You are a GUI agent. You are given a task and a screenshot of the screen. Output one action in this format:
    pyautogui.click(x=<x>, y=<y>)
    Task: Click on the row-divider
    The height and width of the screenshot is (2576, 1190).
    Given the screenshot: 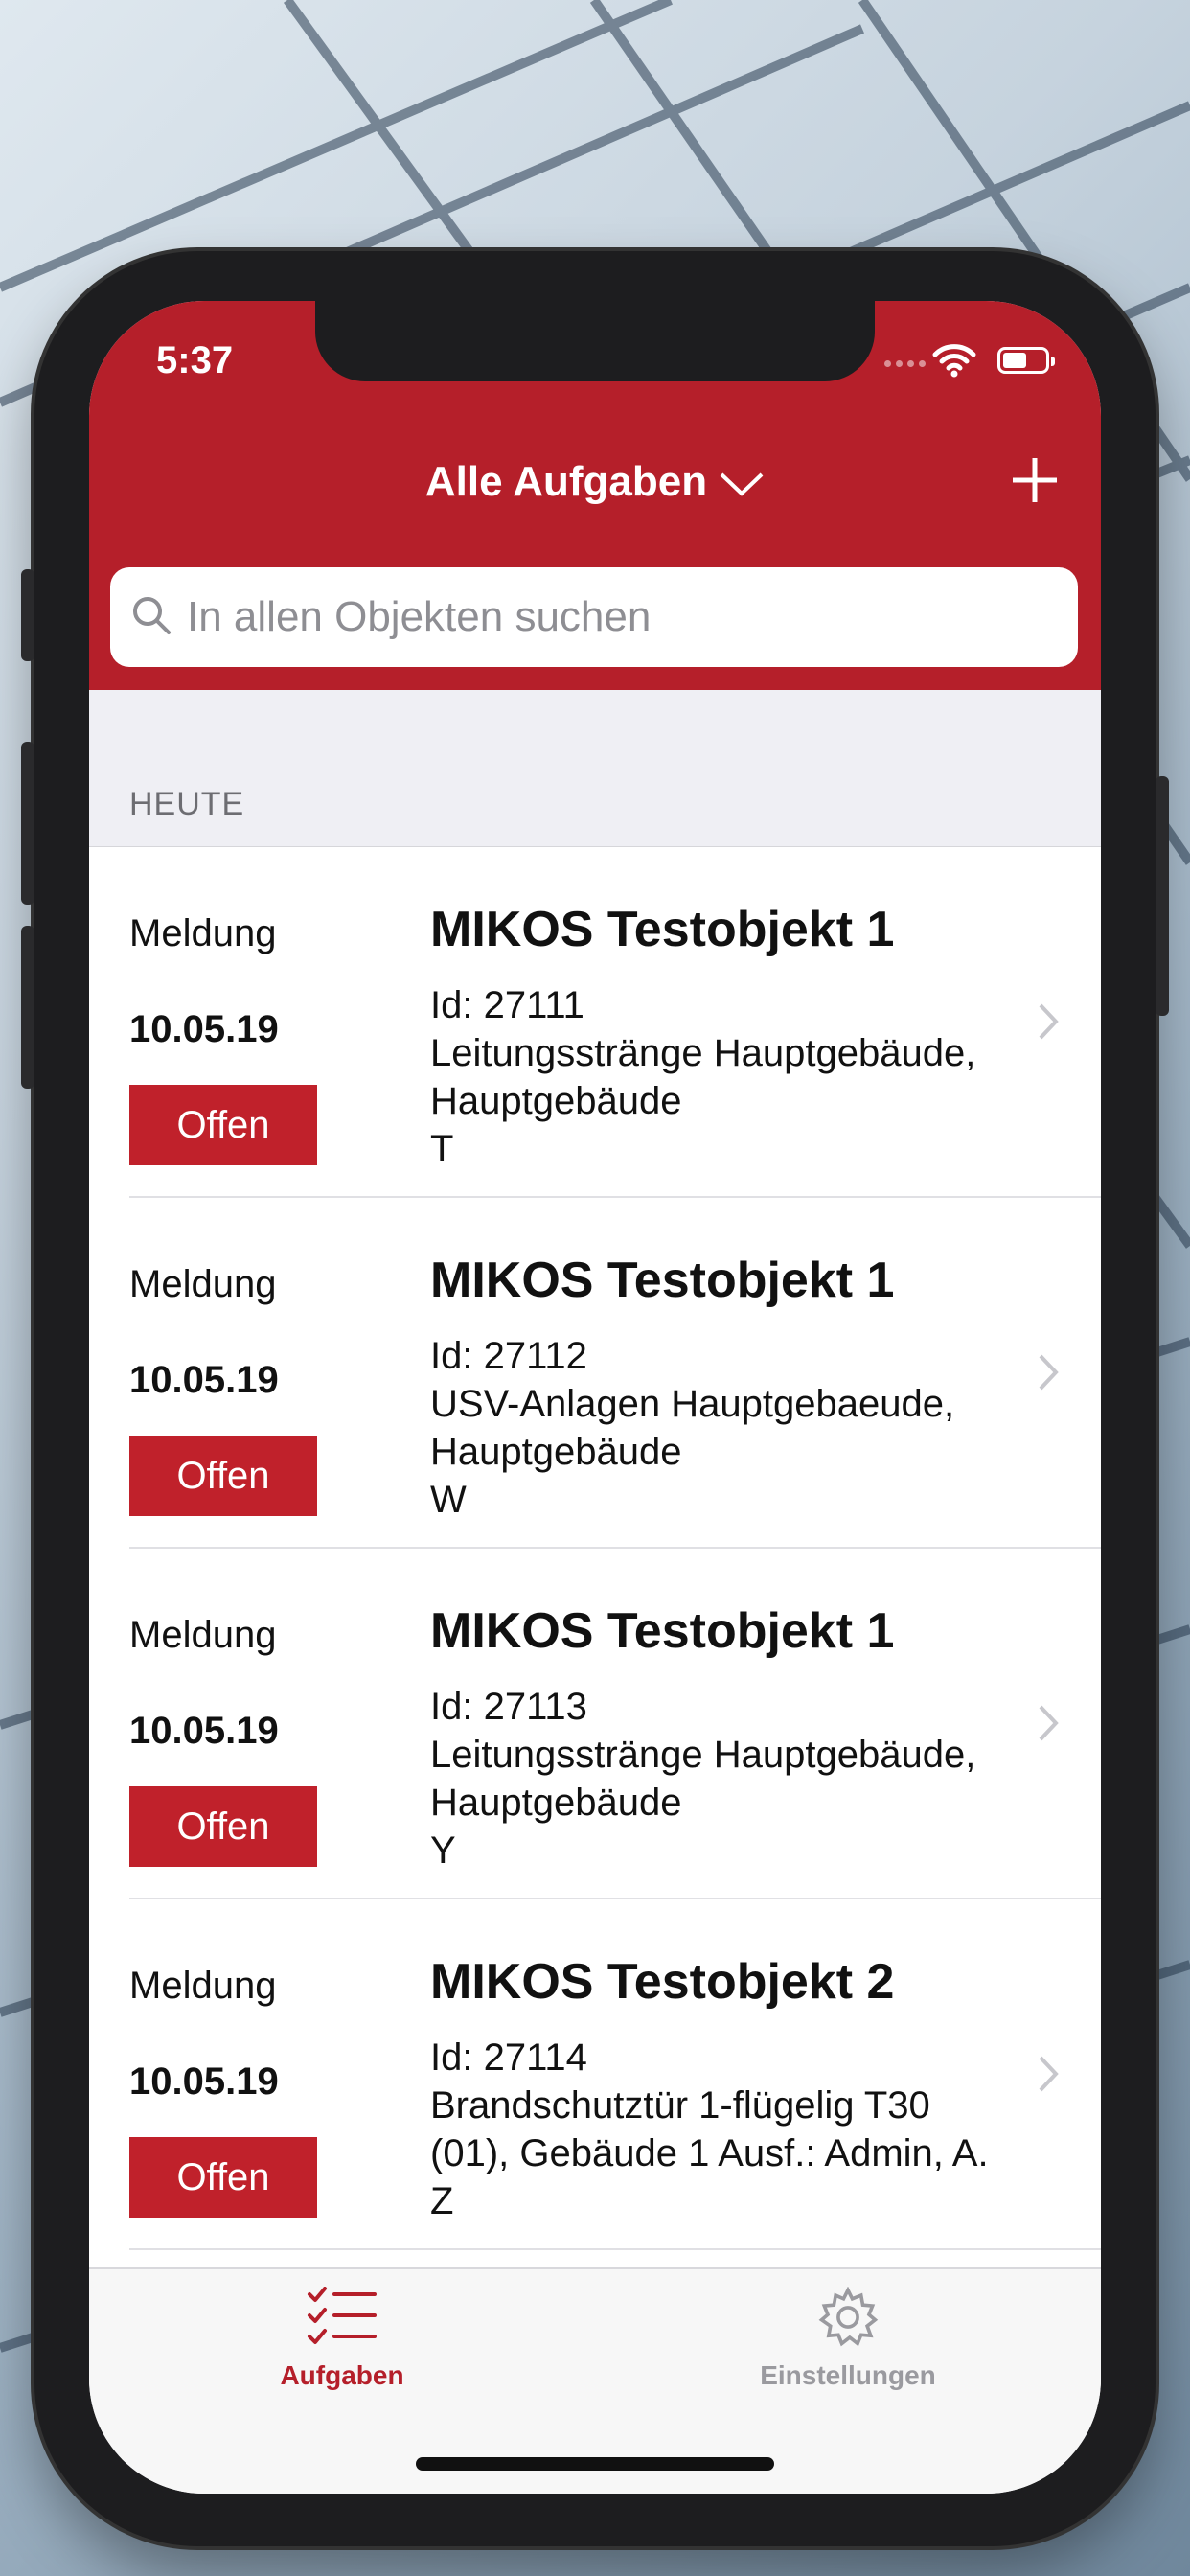 What is the action you would take?
    pyautogui.click(x=615, y=2249)
    